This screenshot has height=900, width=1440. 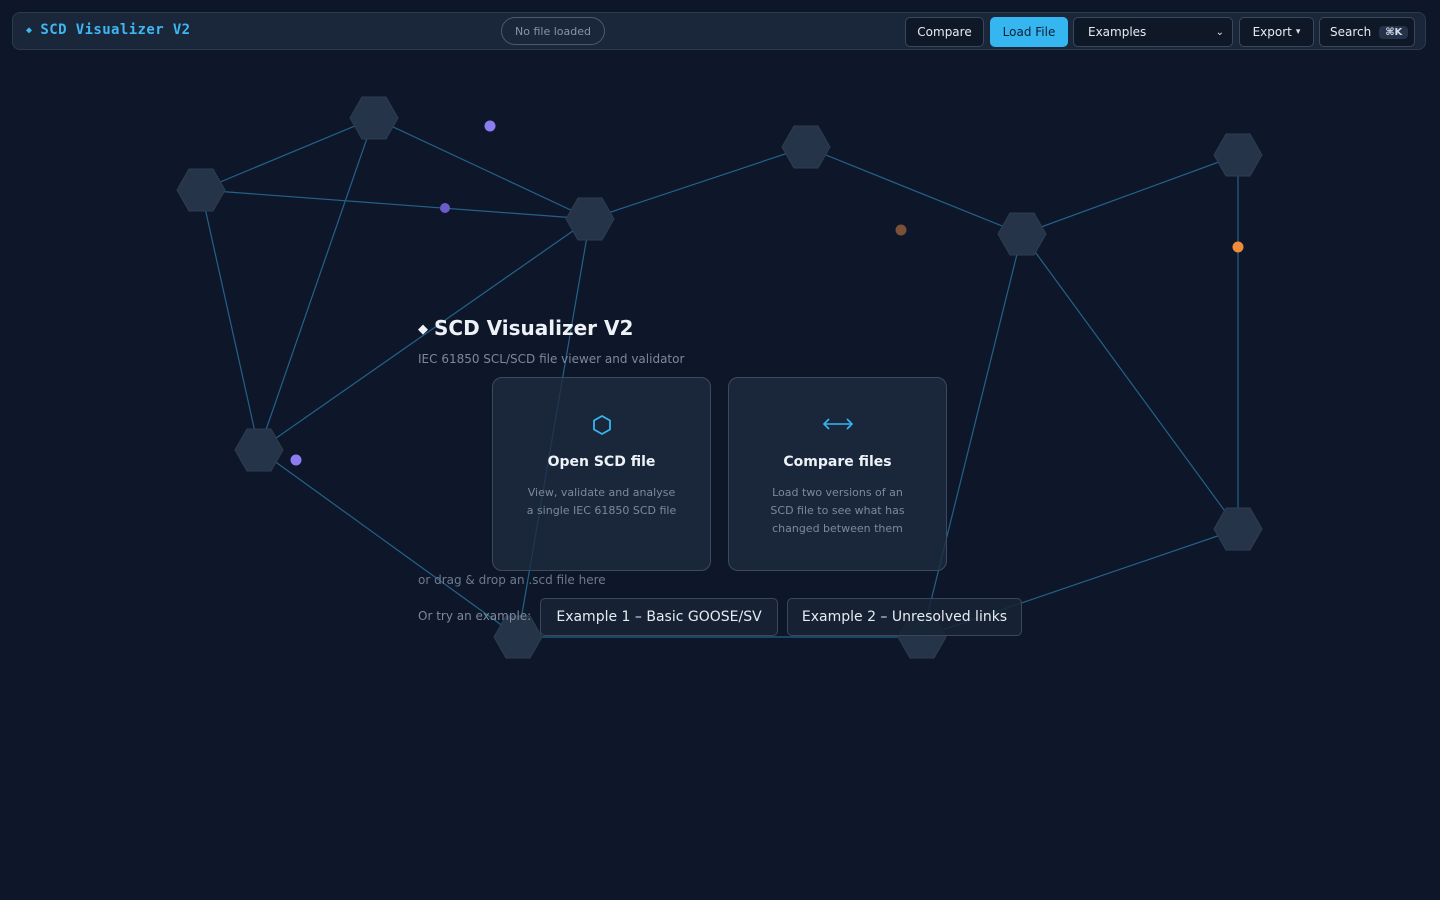 I want to click on search-button: Search ⌘K, so click(x=1367, y=32).